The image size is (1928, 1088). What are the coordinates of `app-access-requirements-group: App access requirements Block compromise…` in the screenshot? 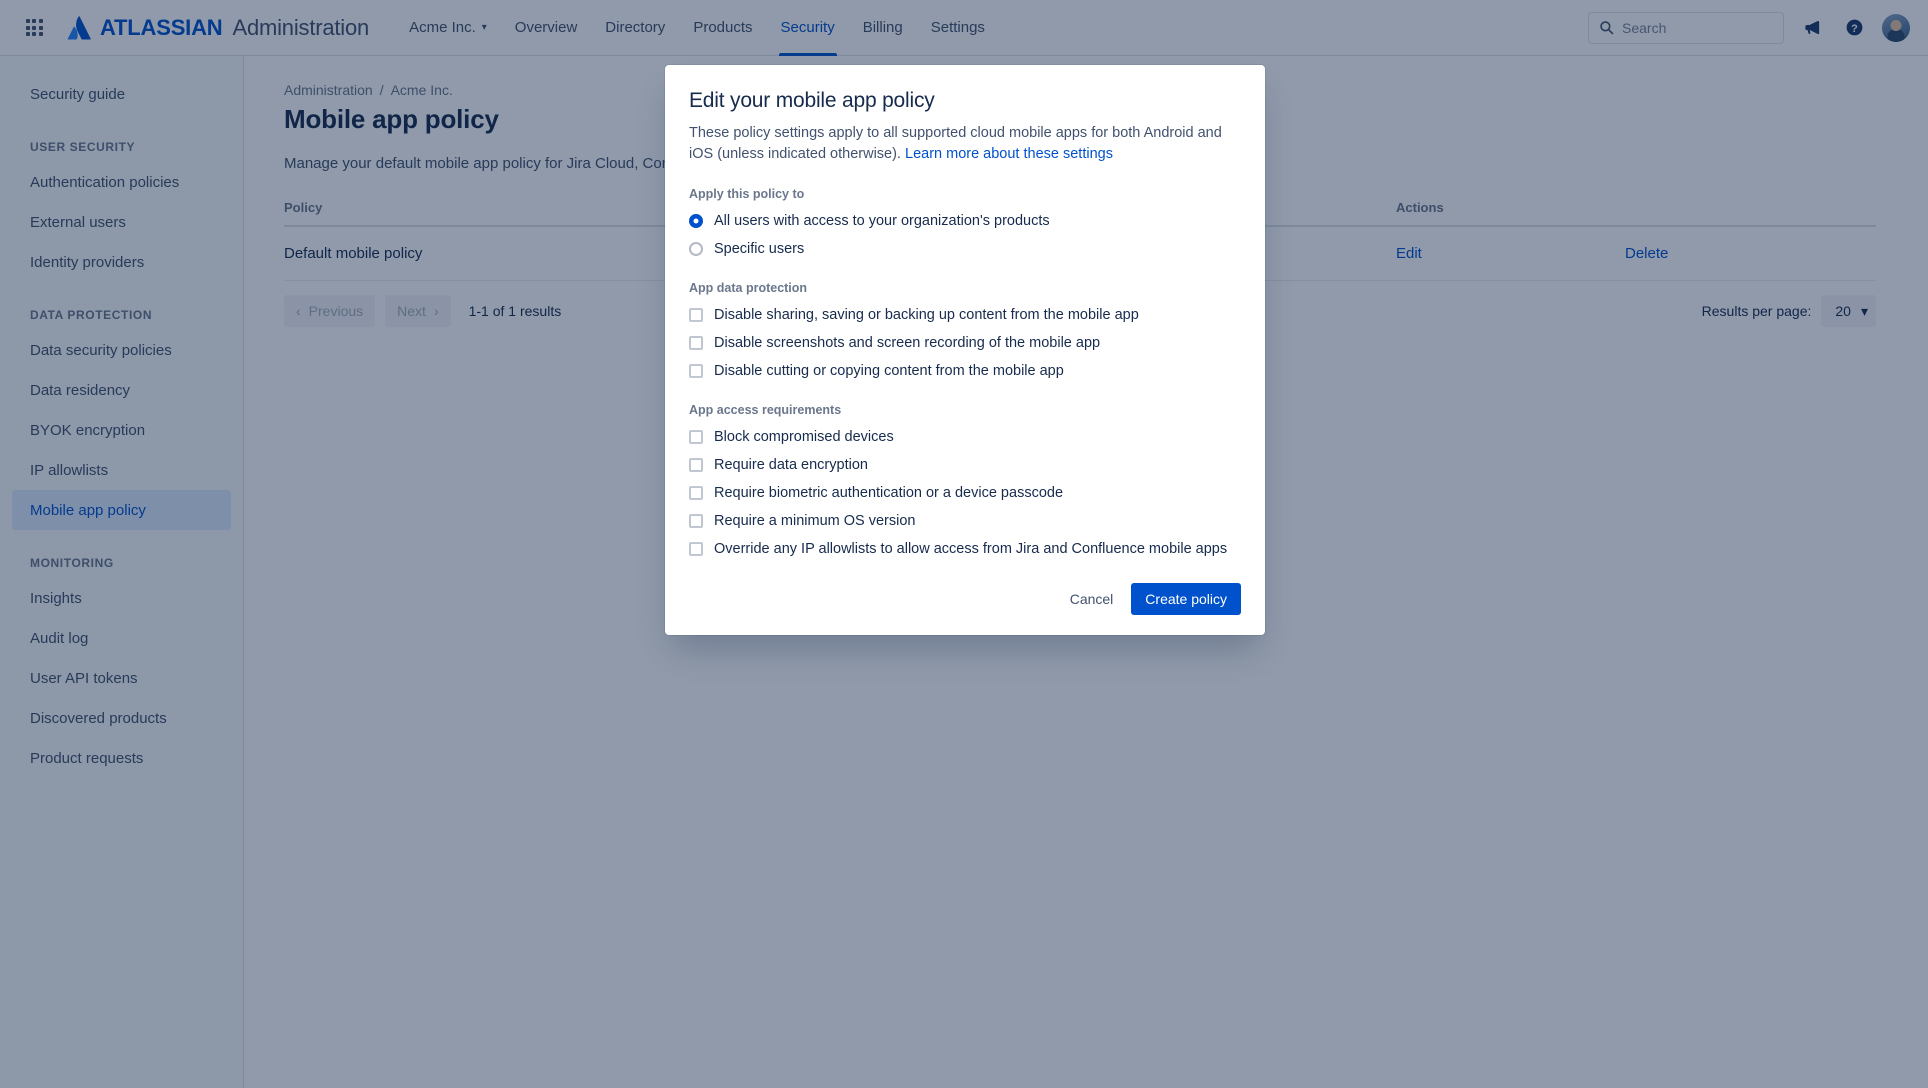 It's located at (965, 481).